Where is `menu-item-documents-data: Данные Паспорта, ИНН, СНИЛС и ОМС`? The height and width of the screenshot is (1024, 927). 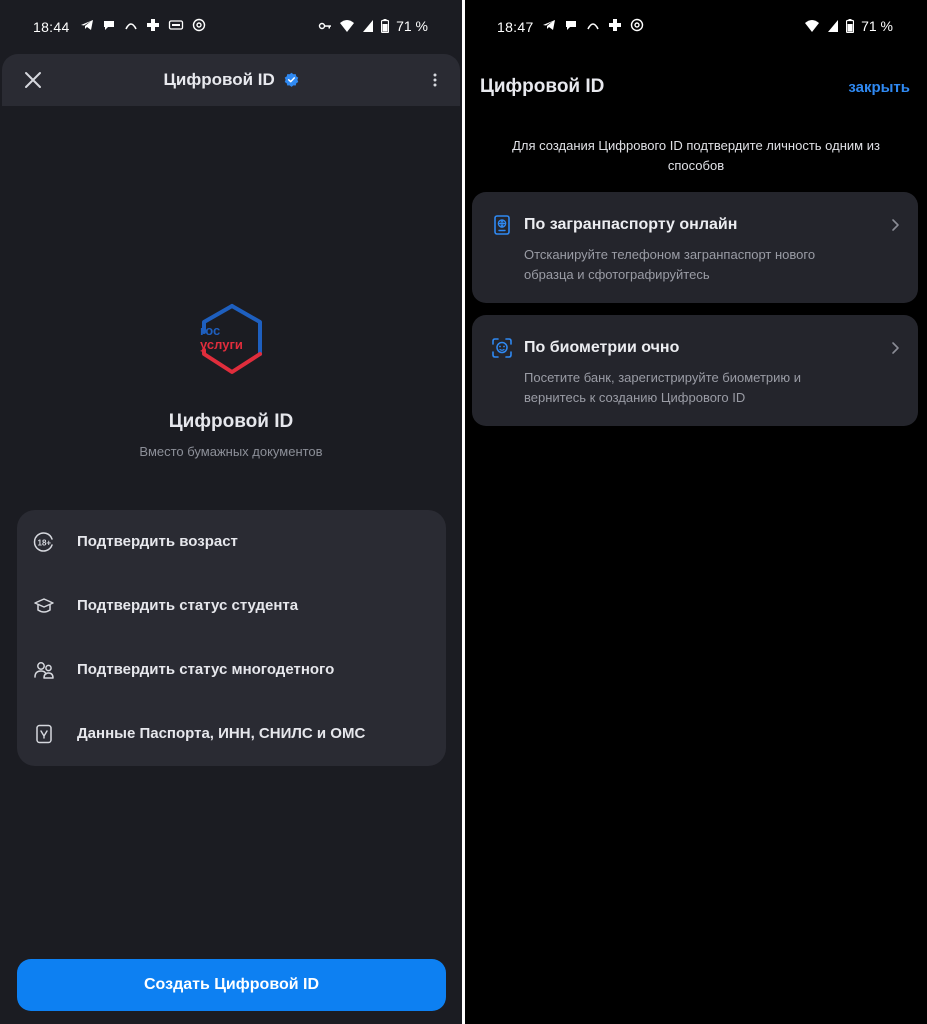 menu-item-documents-data: Данные Паспорта, ИНН, СНИЛС и ОМС is located at coordinates (231, 734).